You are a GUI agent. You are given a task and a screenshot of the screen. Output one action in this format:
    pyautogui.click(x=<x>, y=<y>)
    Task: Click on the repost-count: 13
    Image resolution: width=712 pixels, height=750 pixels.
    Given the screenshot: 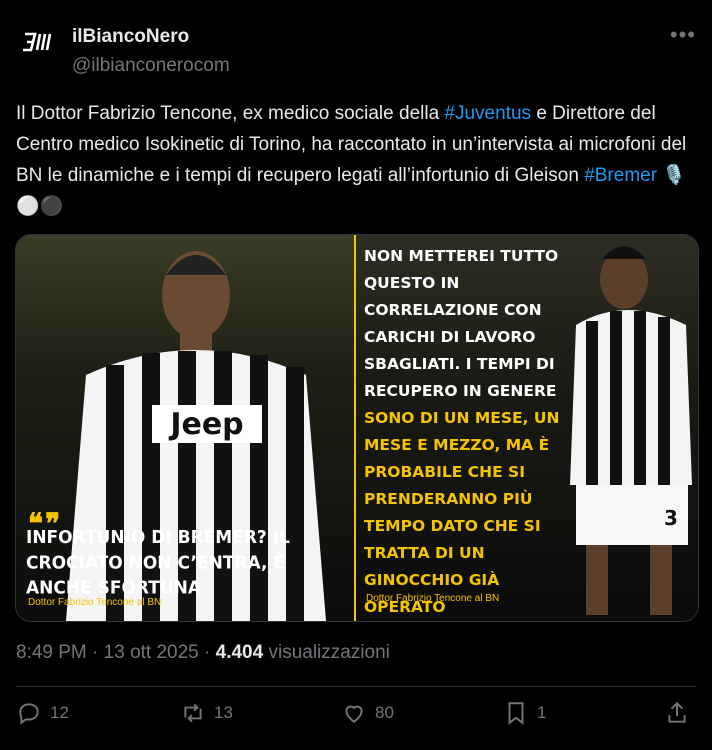 What is the action you would take?
    pyautogui.click(x=223, y=712)
    